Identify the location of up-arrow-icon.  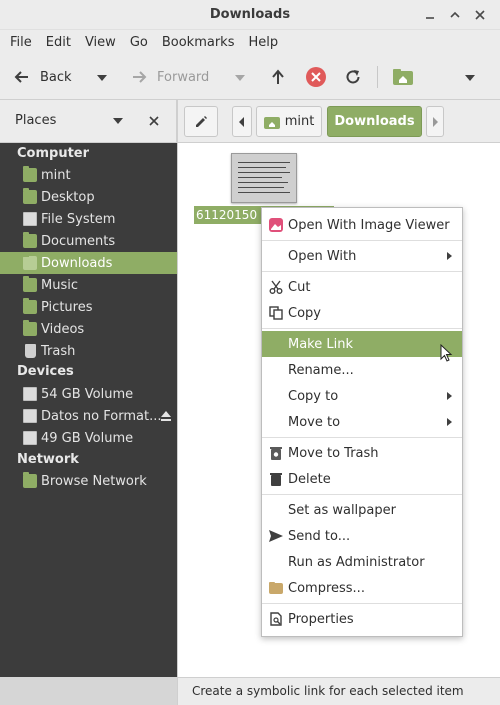
(278, 76).